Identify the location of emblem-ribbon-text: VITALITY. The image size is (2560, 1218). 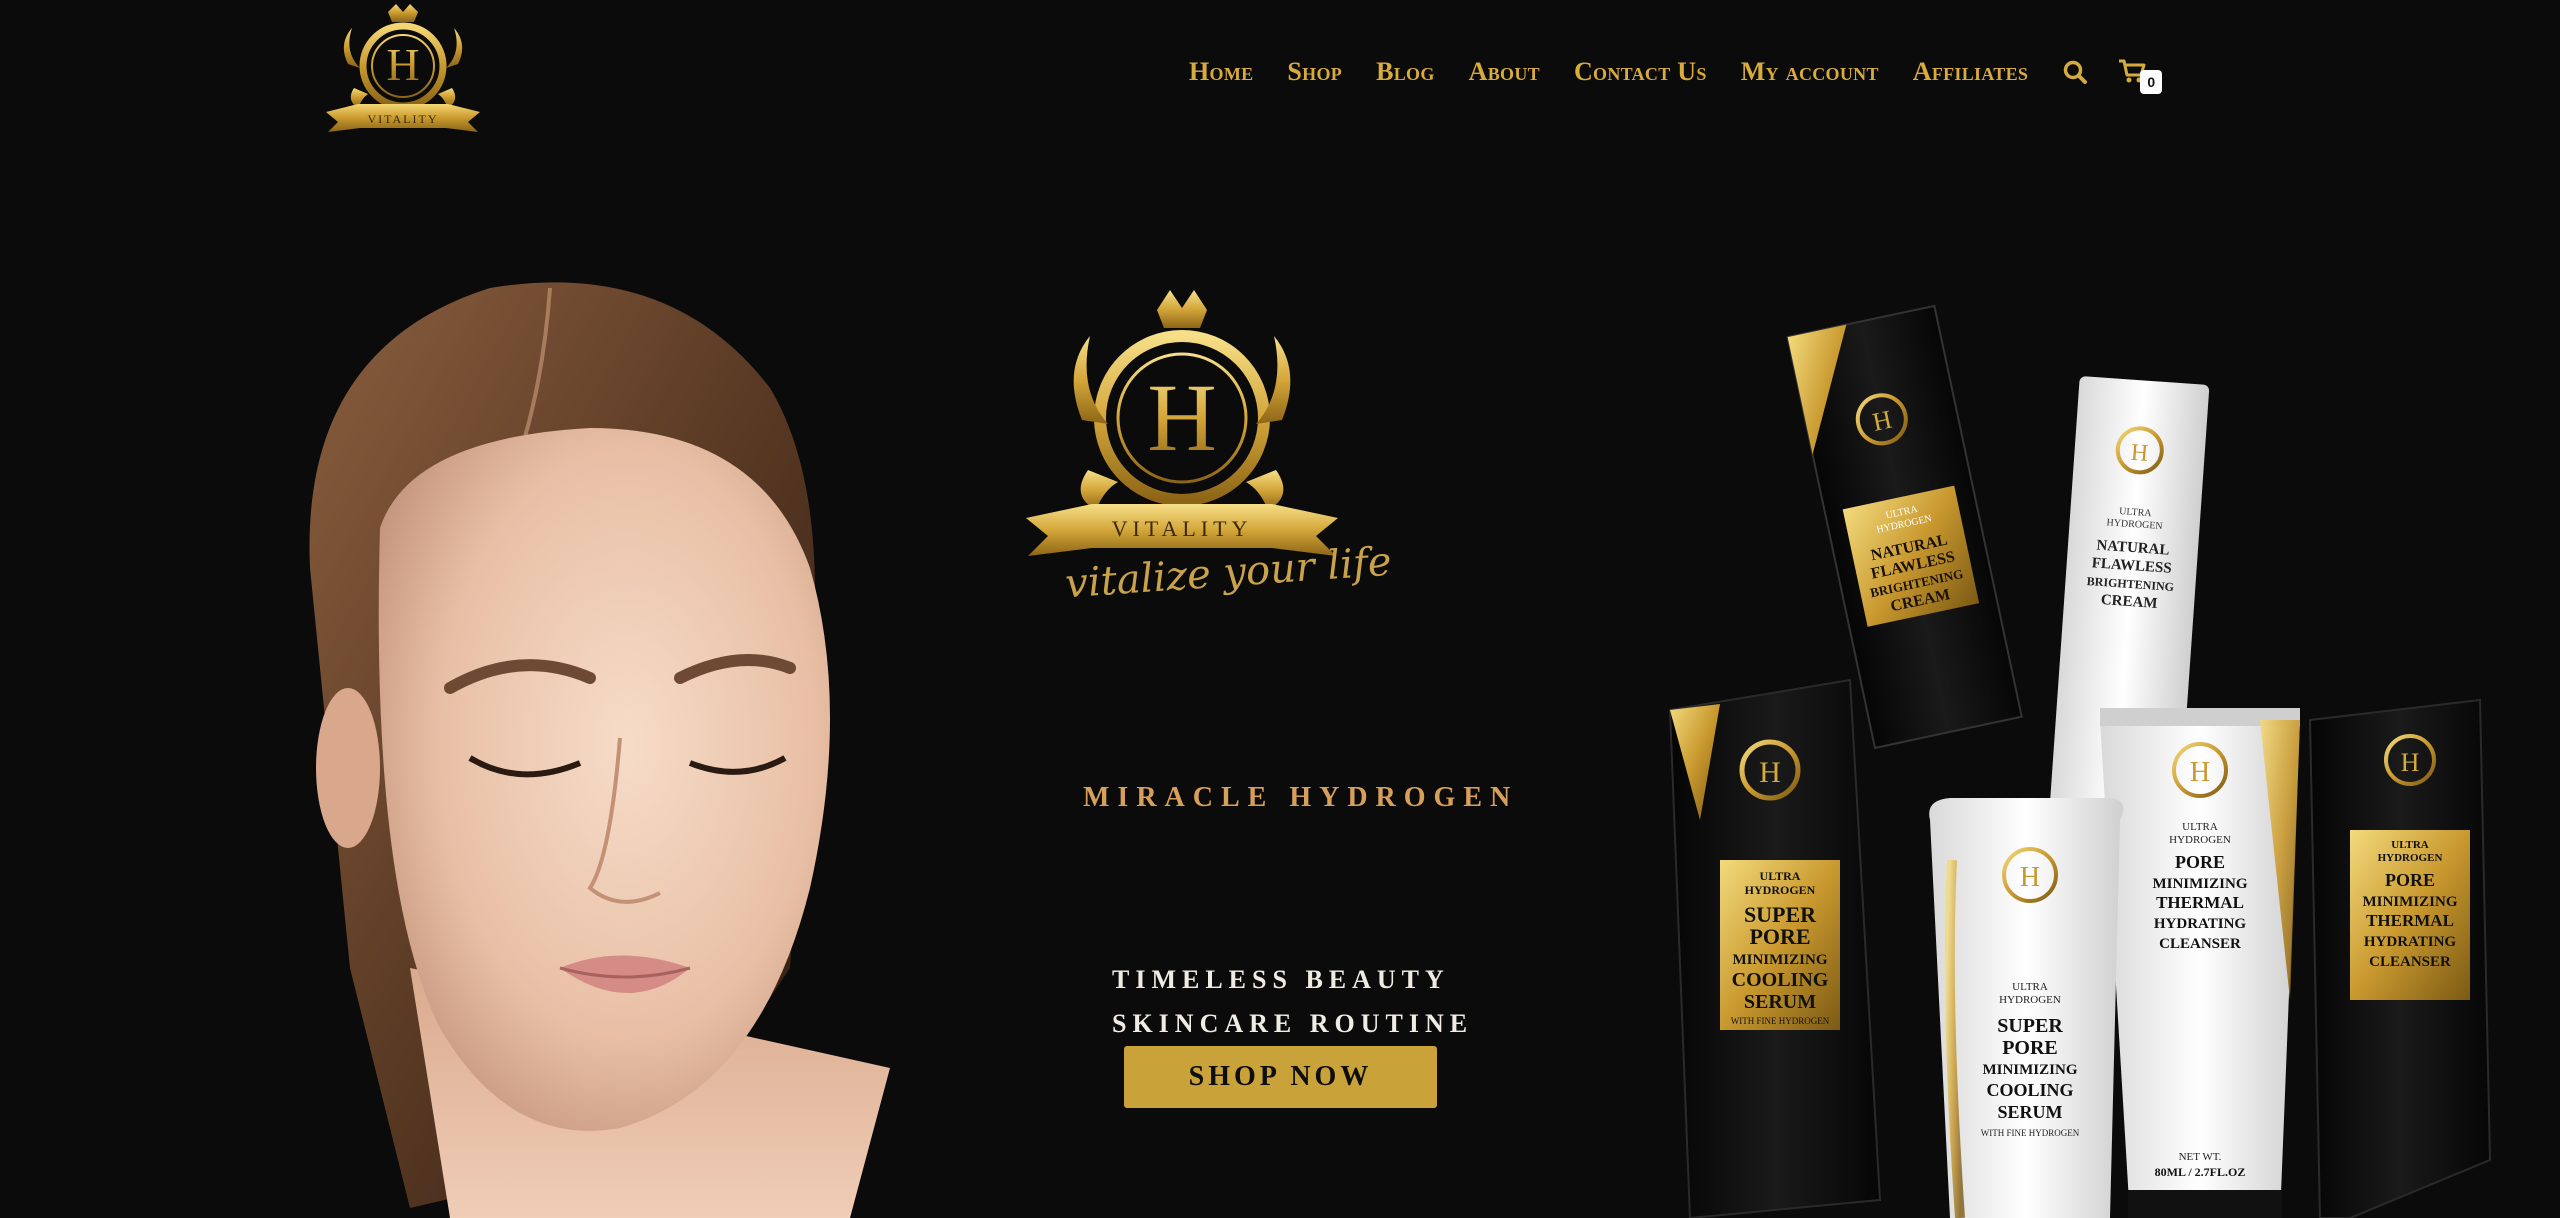
(1182, 528).